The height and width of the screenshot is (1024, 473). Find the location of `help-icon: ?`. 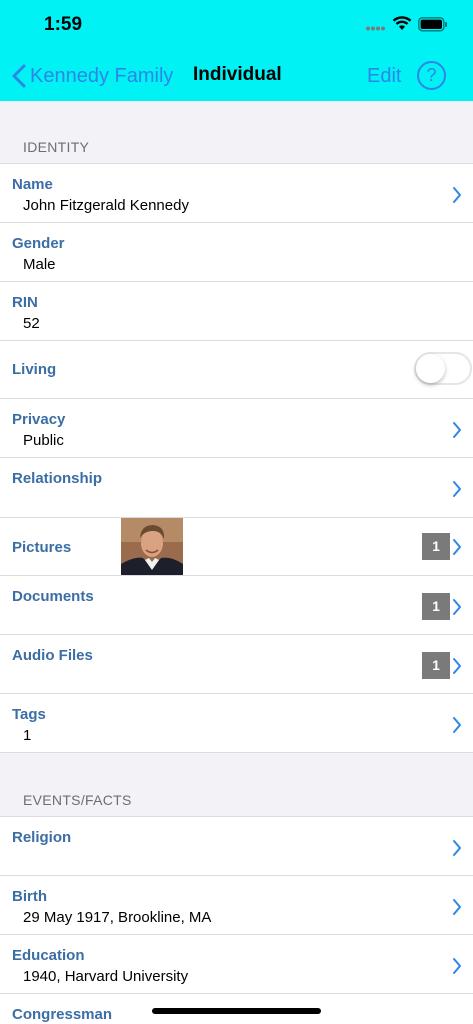

help-icon: ? is located at coordinates (431, 75).